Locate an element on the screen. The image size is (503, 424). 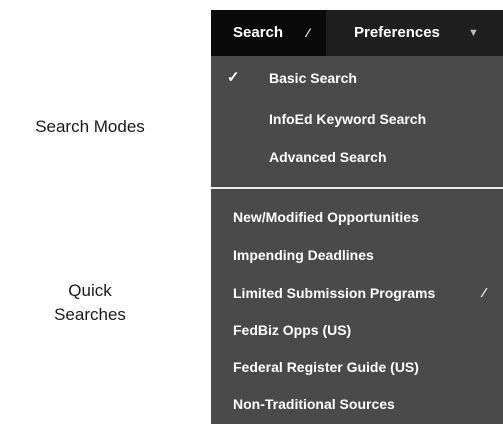
preferences-menu-tab: Preferences ▼ is located at coordinates (414, 33).